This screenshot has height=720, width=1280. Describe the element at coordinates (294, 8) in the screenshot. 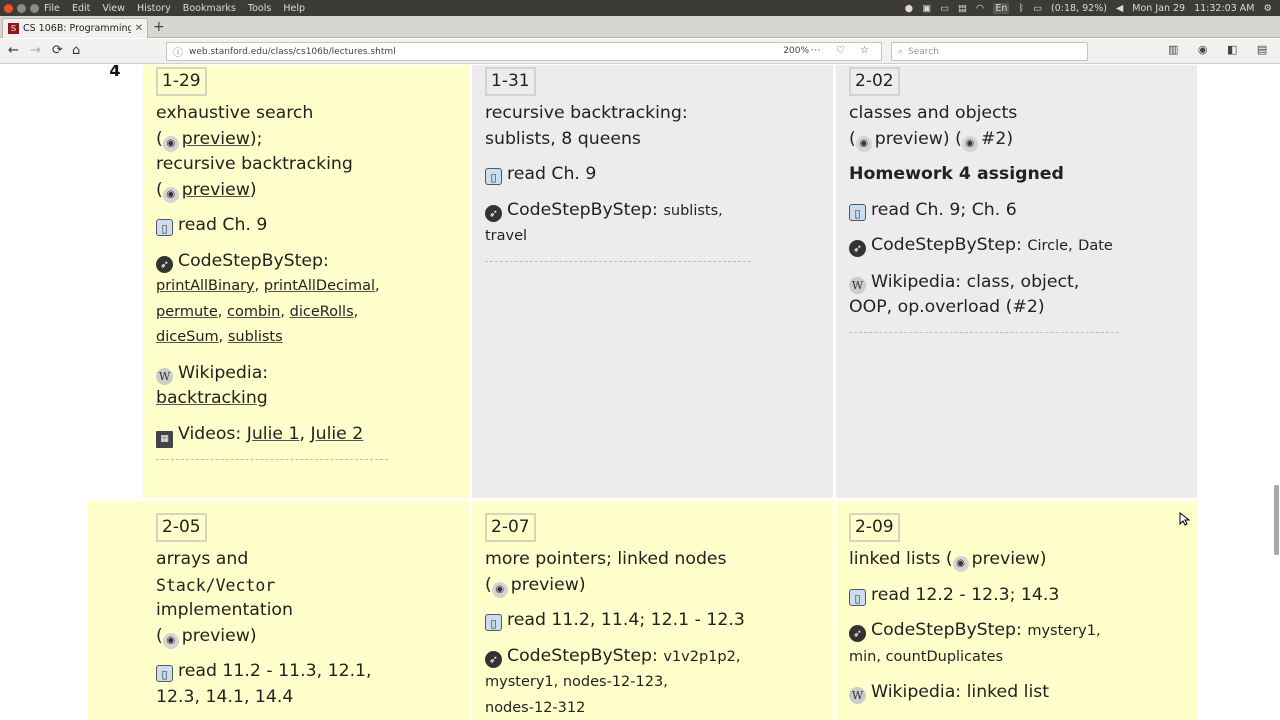

I see `menu-help: Help` at that location.